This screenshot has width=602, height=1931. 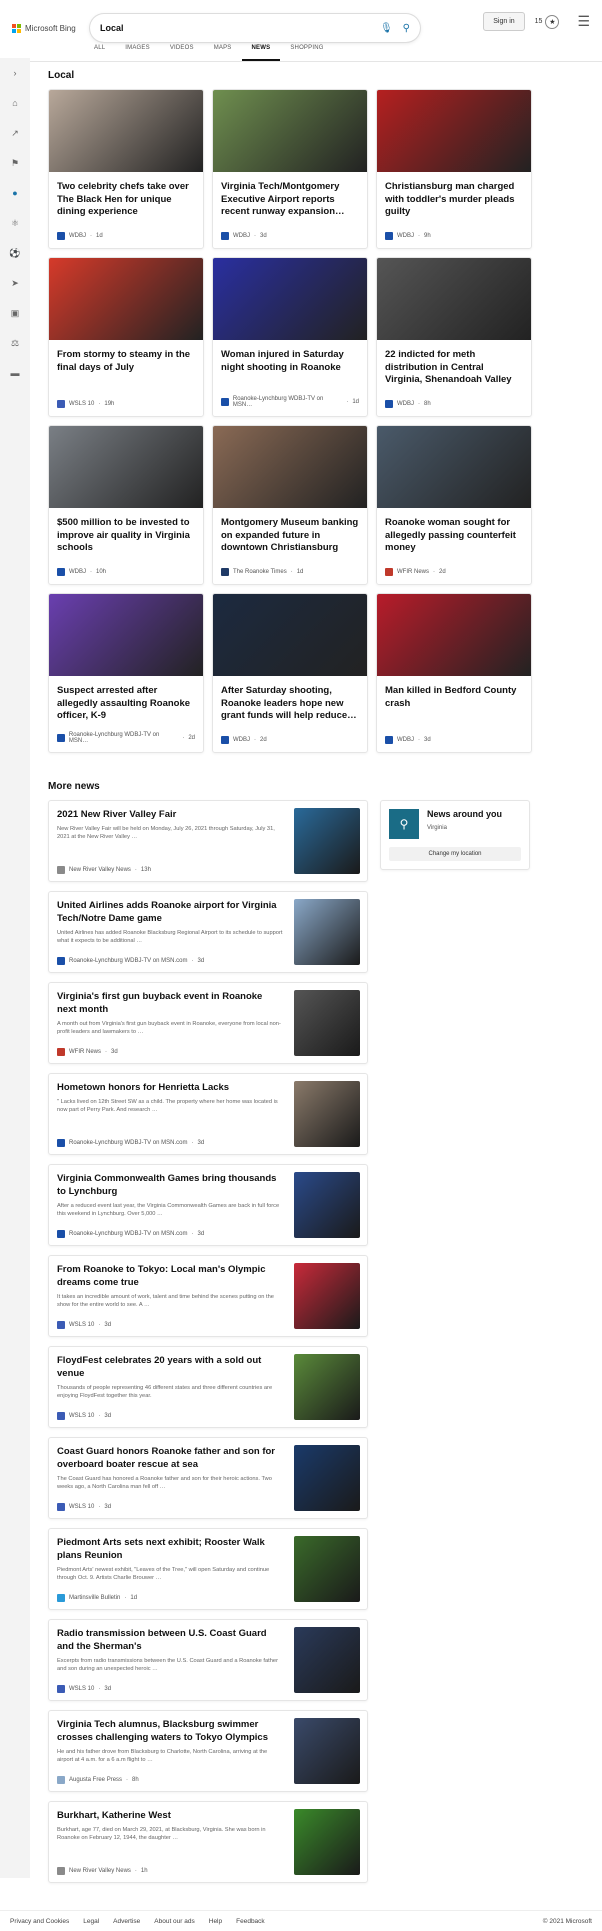 I want to click on more-news-source: WSLS 10 · 3d, so click(x=170, y=1416).